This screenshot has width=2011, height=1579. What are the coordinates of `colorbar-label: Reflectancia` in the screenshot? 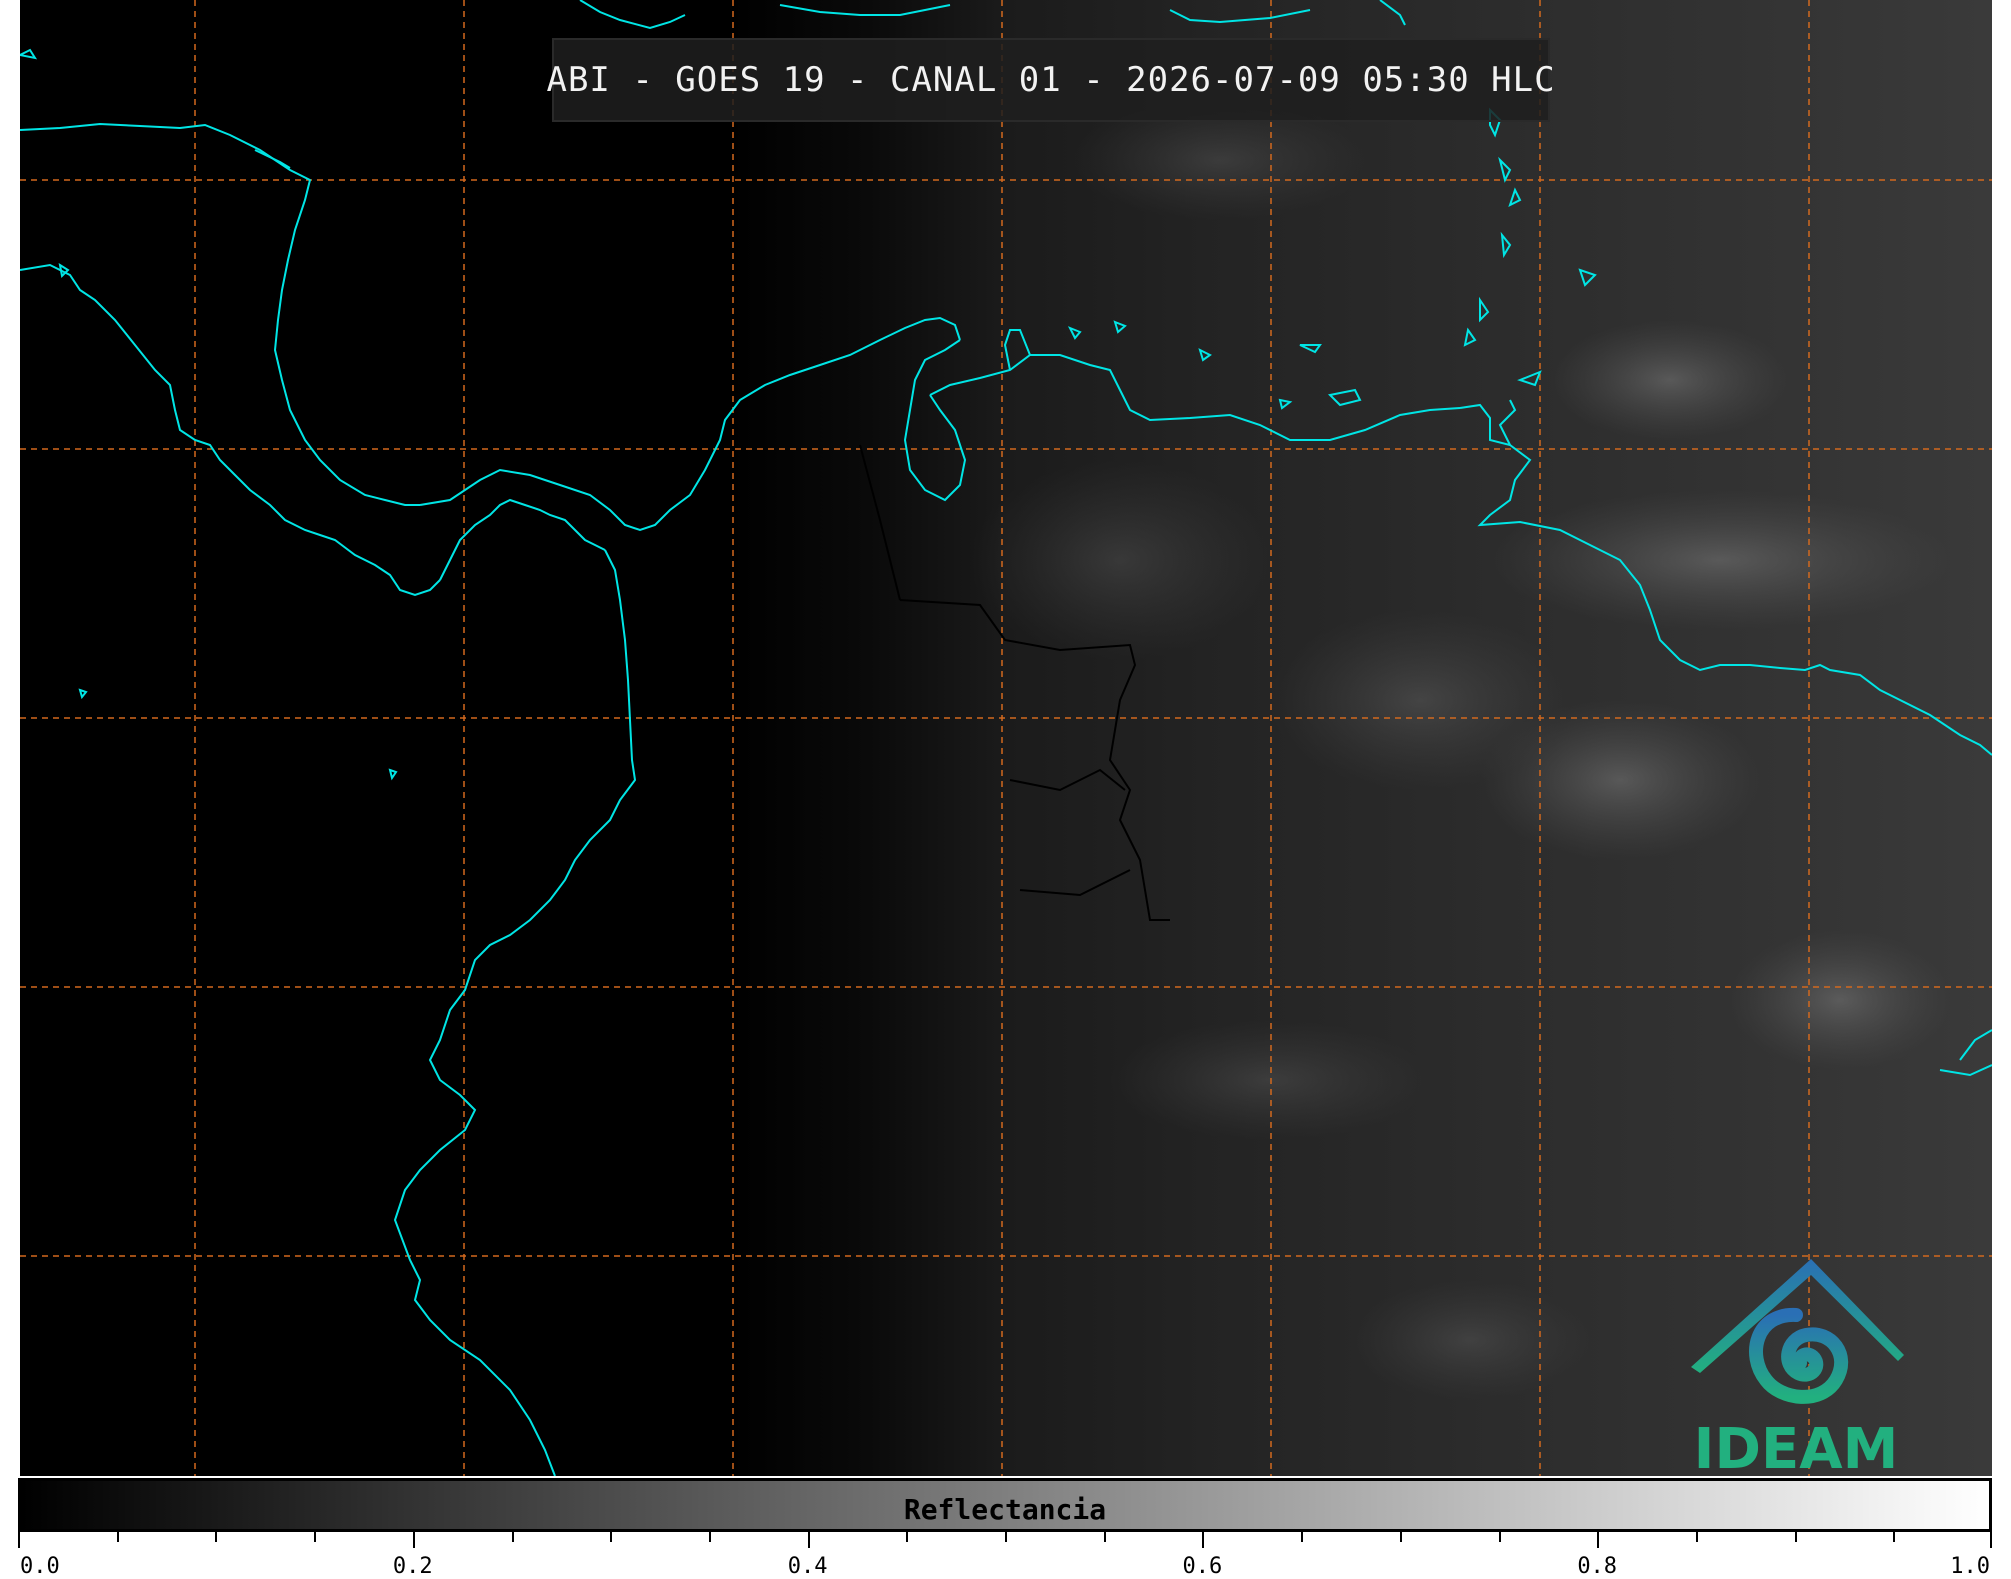 It's located at (1005, 1509).